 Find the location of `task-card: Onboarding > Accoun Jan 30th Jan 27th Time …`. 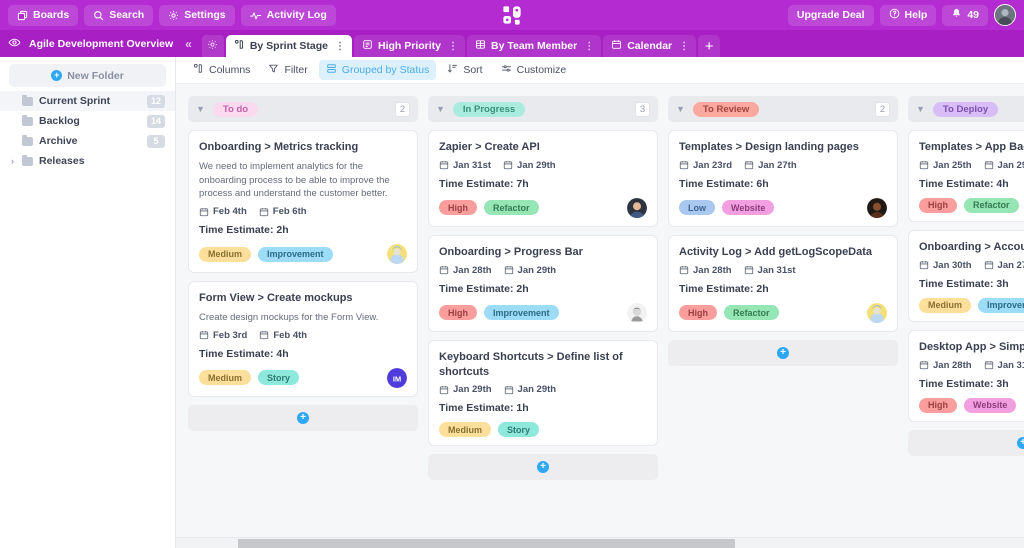

task-card: Onboarding > Accoun Jan 30th Jan 27th Time … is located at coordinates (966, 275).